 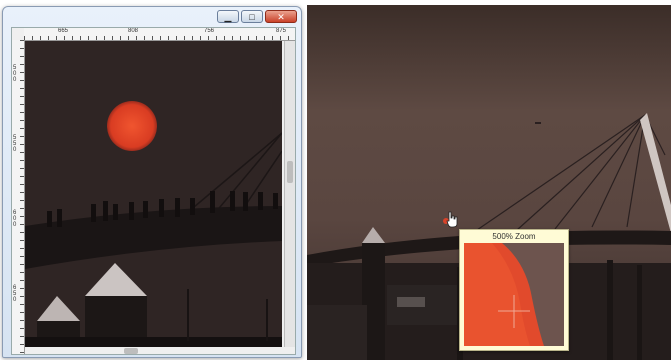 I want to click on minimize-button: ▁, so click(x=228, y=16).